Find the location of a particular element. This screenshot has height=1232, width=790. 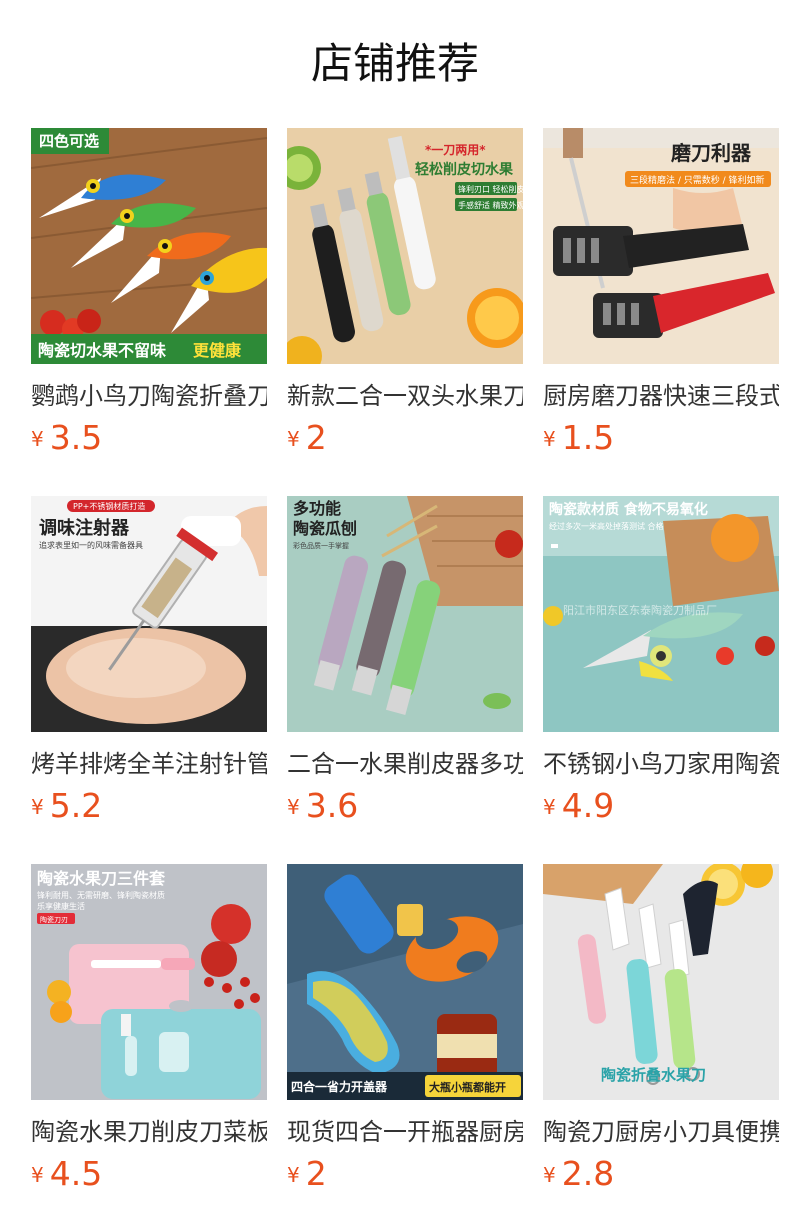

product-name: 陶瓷水果刀削皮刀菜板套装 is located at coordinates (149, 1132).